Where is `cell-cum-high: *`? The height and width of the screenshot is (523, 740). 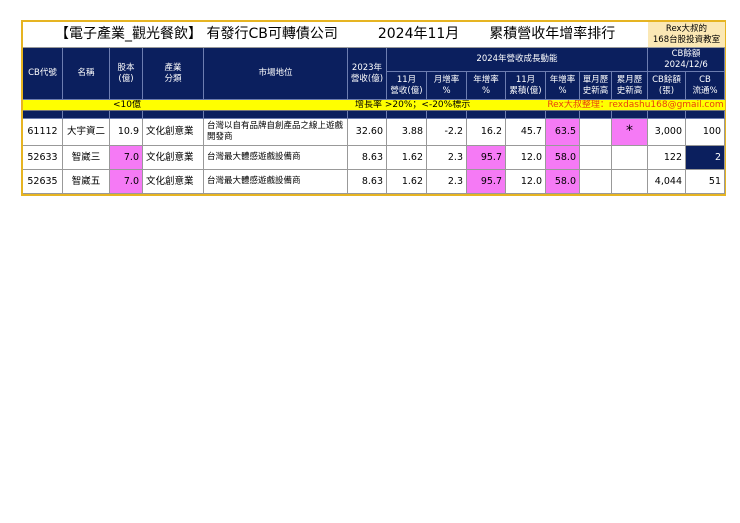 cell-cum-high: * is located at coordinates (630, 132).